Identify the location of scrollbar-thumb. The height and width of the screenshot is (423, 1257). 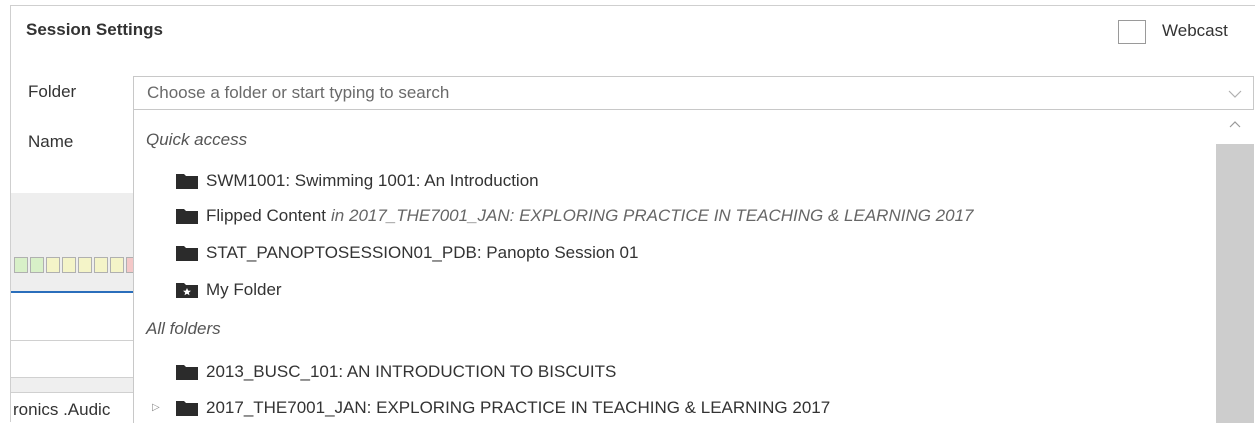
(1235, 283).